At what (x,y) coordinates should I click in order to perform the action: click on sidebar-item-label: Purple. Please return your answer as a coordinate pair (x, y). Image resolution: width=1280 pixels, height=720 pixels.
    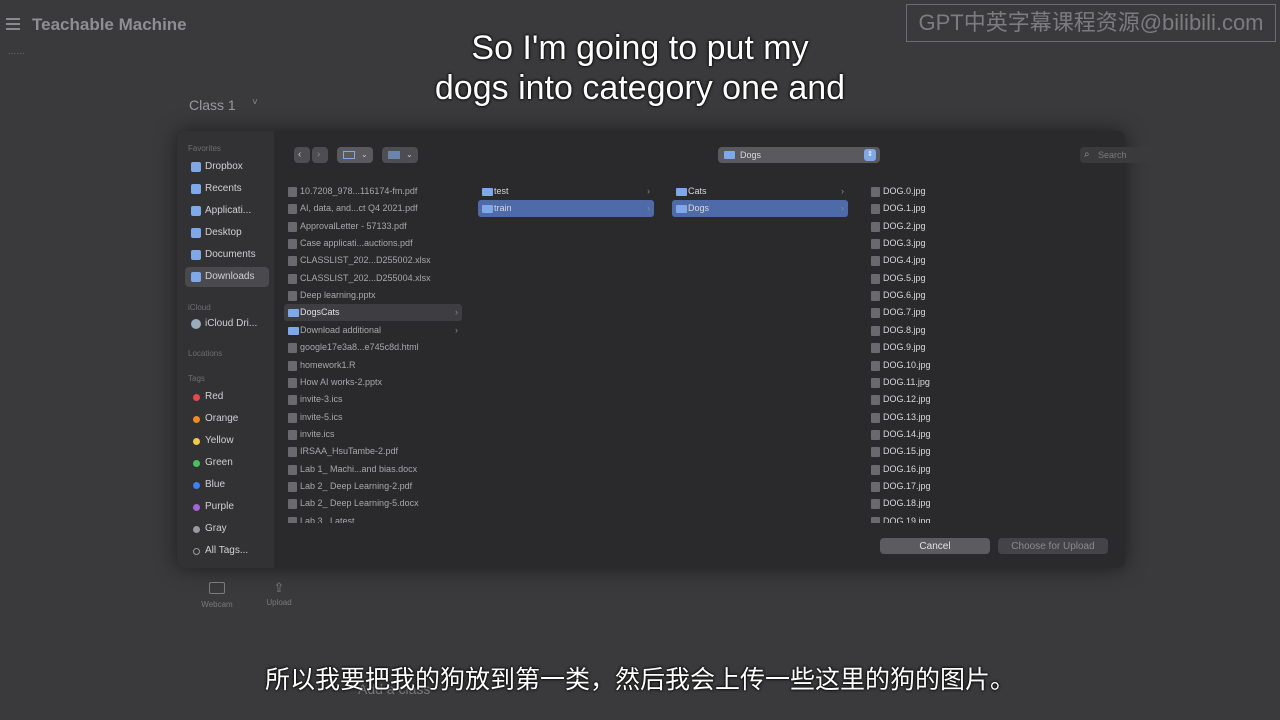
    Looking at the image, I should click on (219, 506).